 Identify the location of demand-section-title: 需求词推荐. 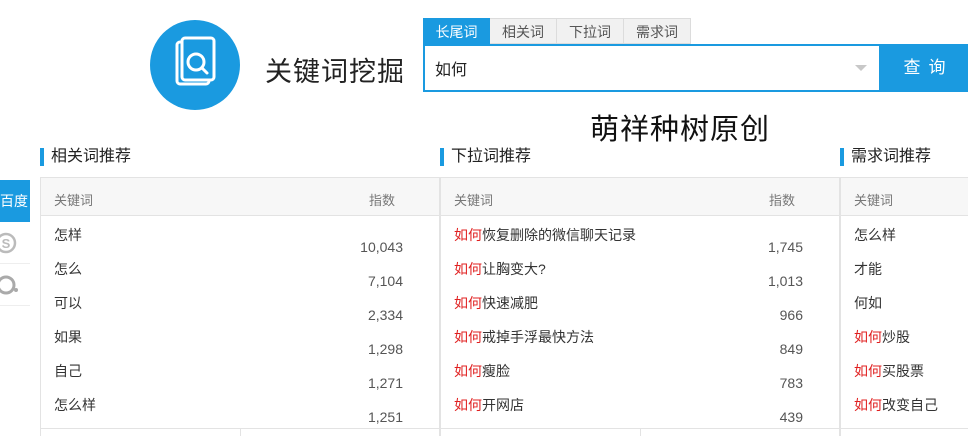
(885, 157).